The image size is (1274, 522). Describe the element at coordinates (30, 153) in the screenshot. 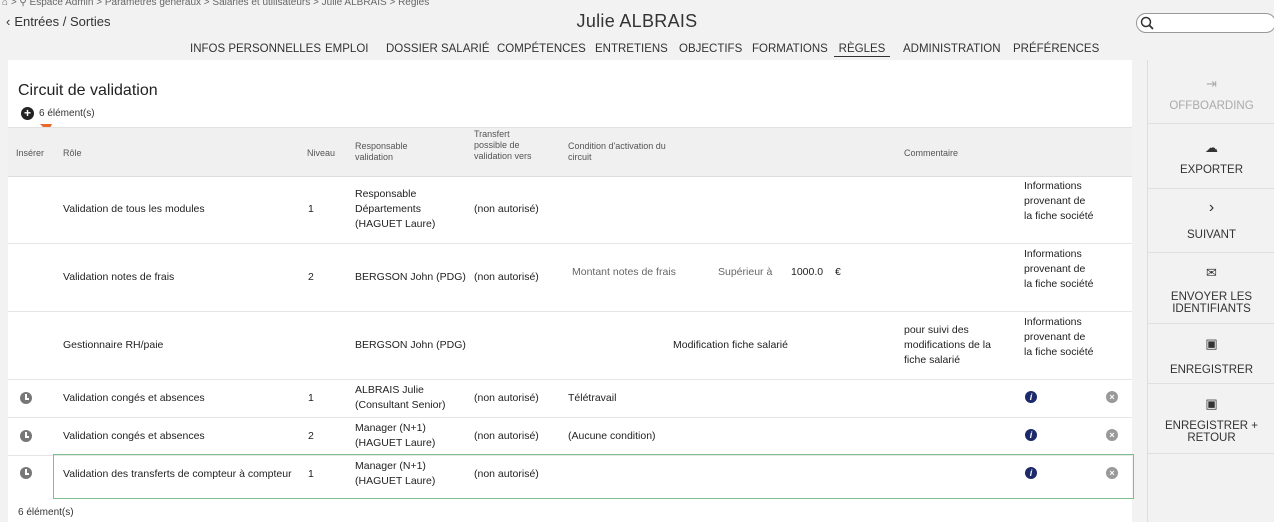

I see `header-inserer: Insérer` at that location.